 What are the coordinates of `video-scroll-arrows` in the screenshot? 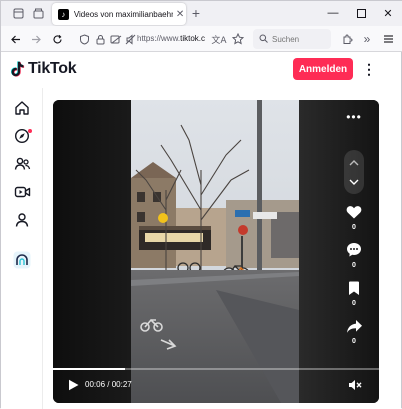 It's located at (354, 172).